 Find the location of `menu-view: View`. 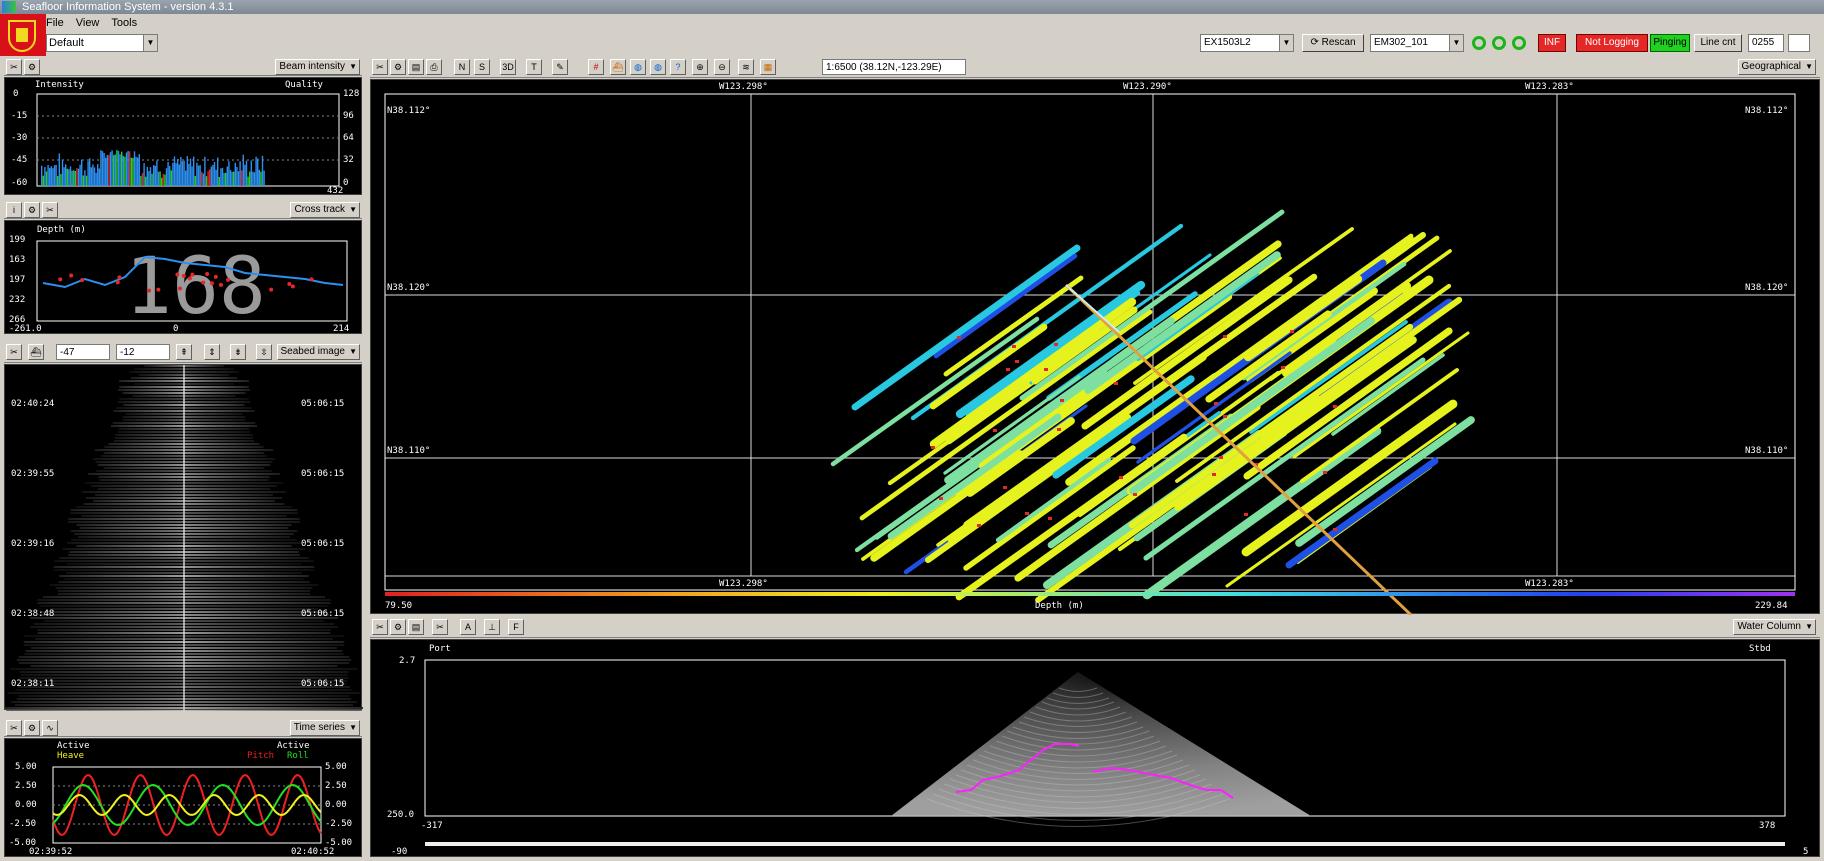

menu-view: View is located at coordinates (88, 23).